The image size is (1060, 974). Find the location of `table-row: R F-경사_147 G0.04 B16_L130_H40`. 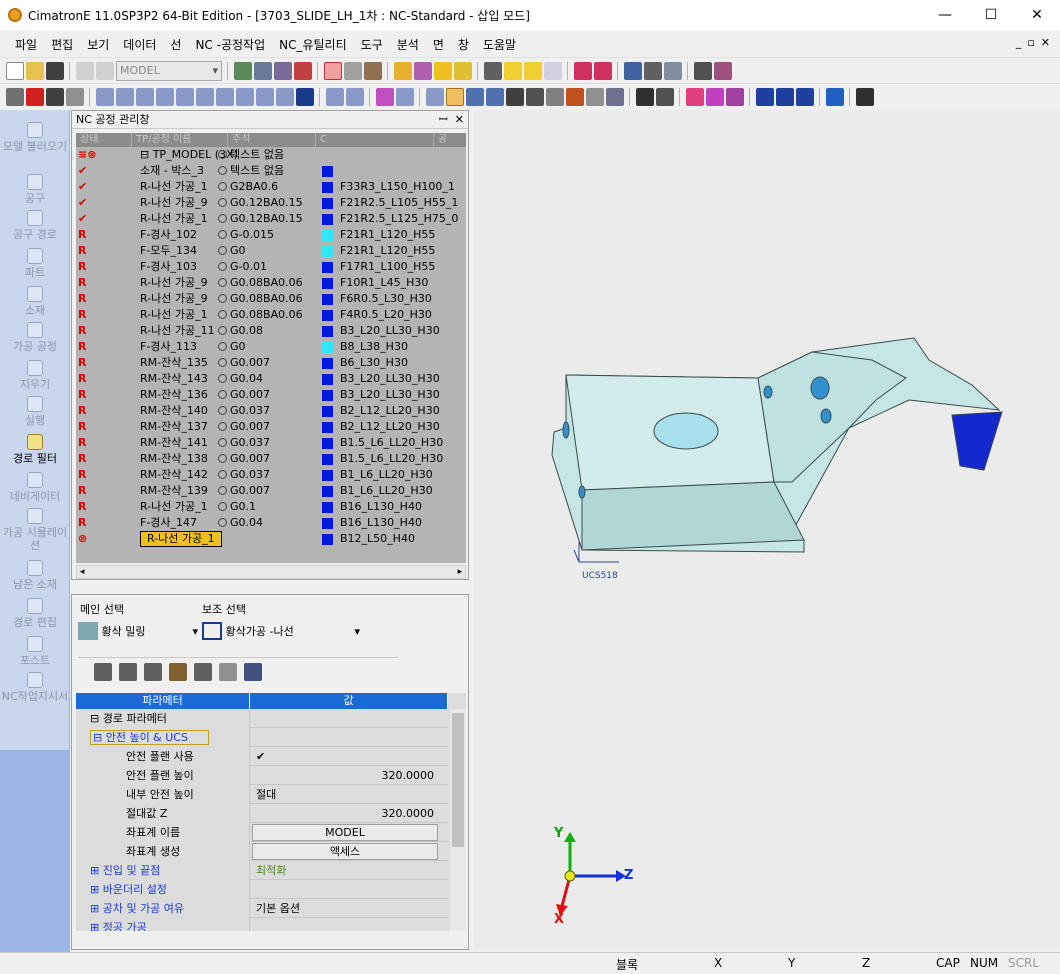

table-row: R F-경사_147 G0.04 B16_L130_H40 is located at coordinates (271, 523).